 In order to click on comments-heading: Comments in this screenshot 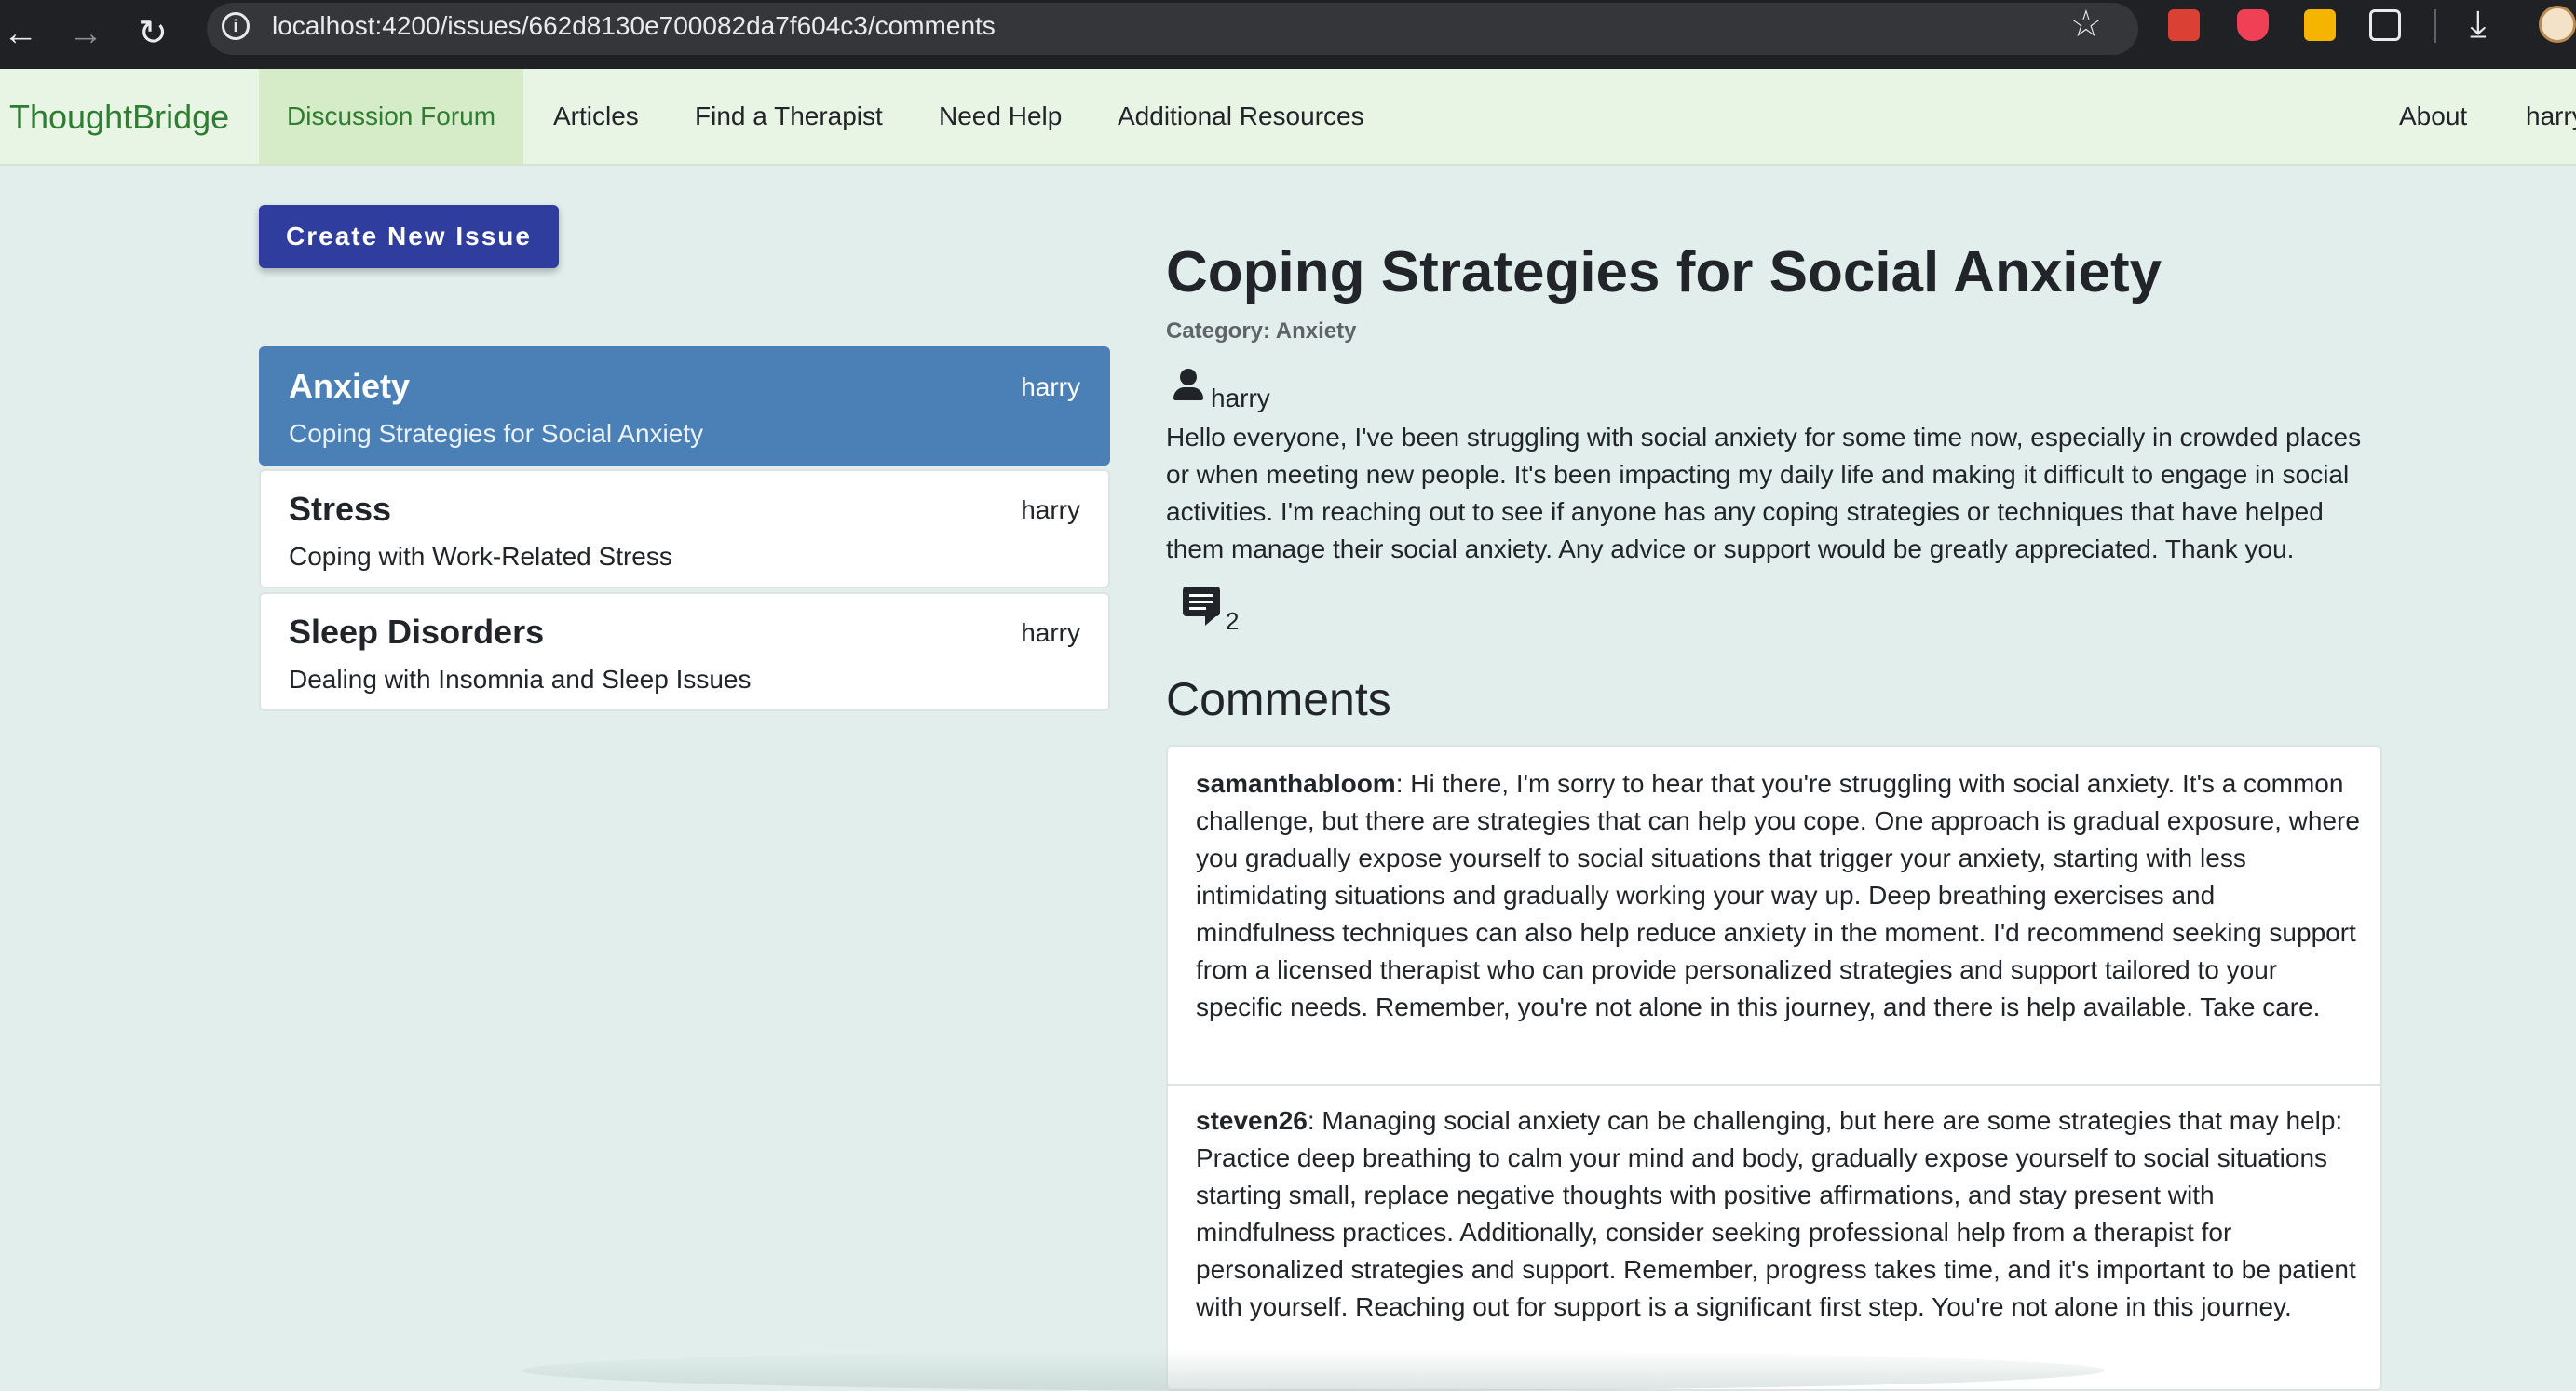, I will do `click(1278, 699)`.